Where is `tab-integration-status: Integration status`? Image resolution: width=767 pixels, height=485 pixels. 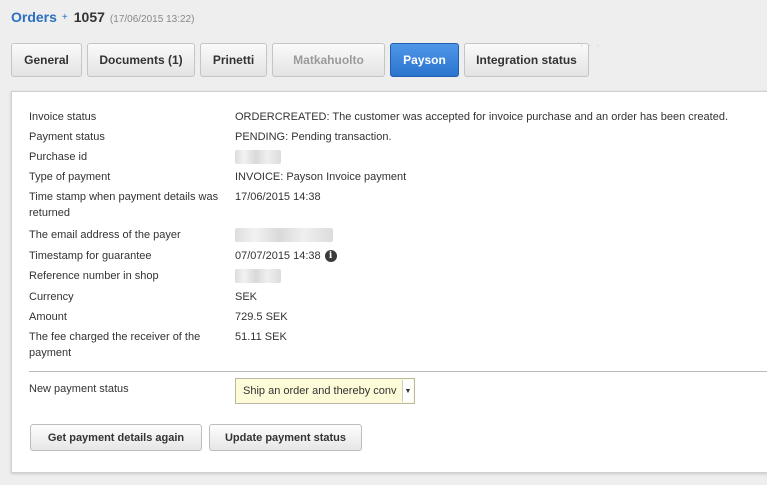
tab-integration-status: Integration status is located at coordinates (526, 60).